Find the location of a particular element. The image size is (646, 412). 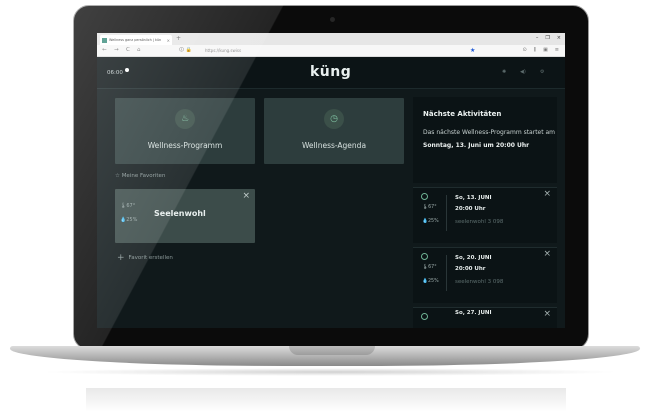

favorite-title: Seelenwohl is located at coordinates (180, 213).